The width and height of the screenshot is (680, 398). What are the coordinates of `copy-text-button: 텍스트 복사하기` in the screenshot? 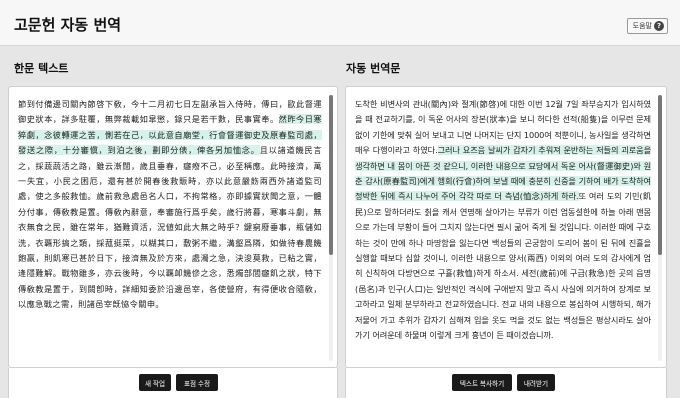 It's located at (482, 382).